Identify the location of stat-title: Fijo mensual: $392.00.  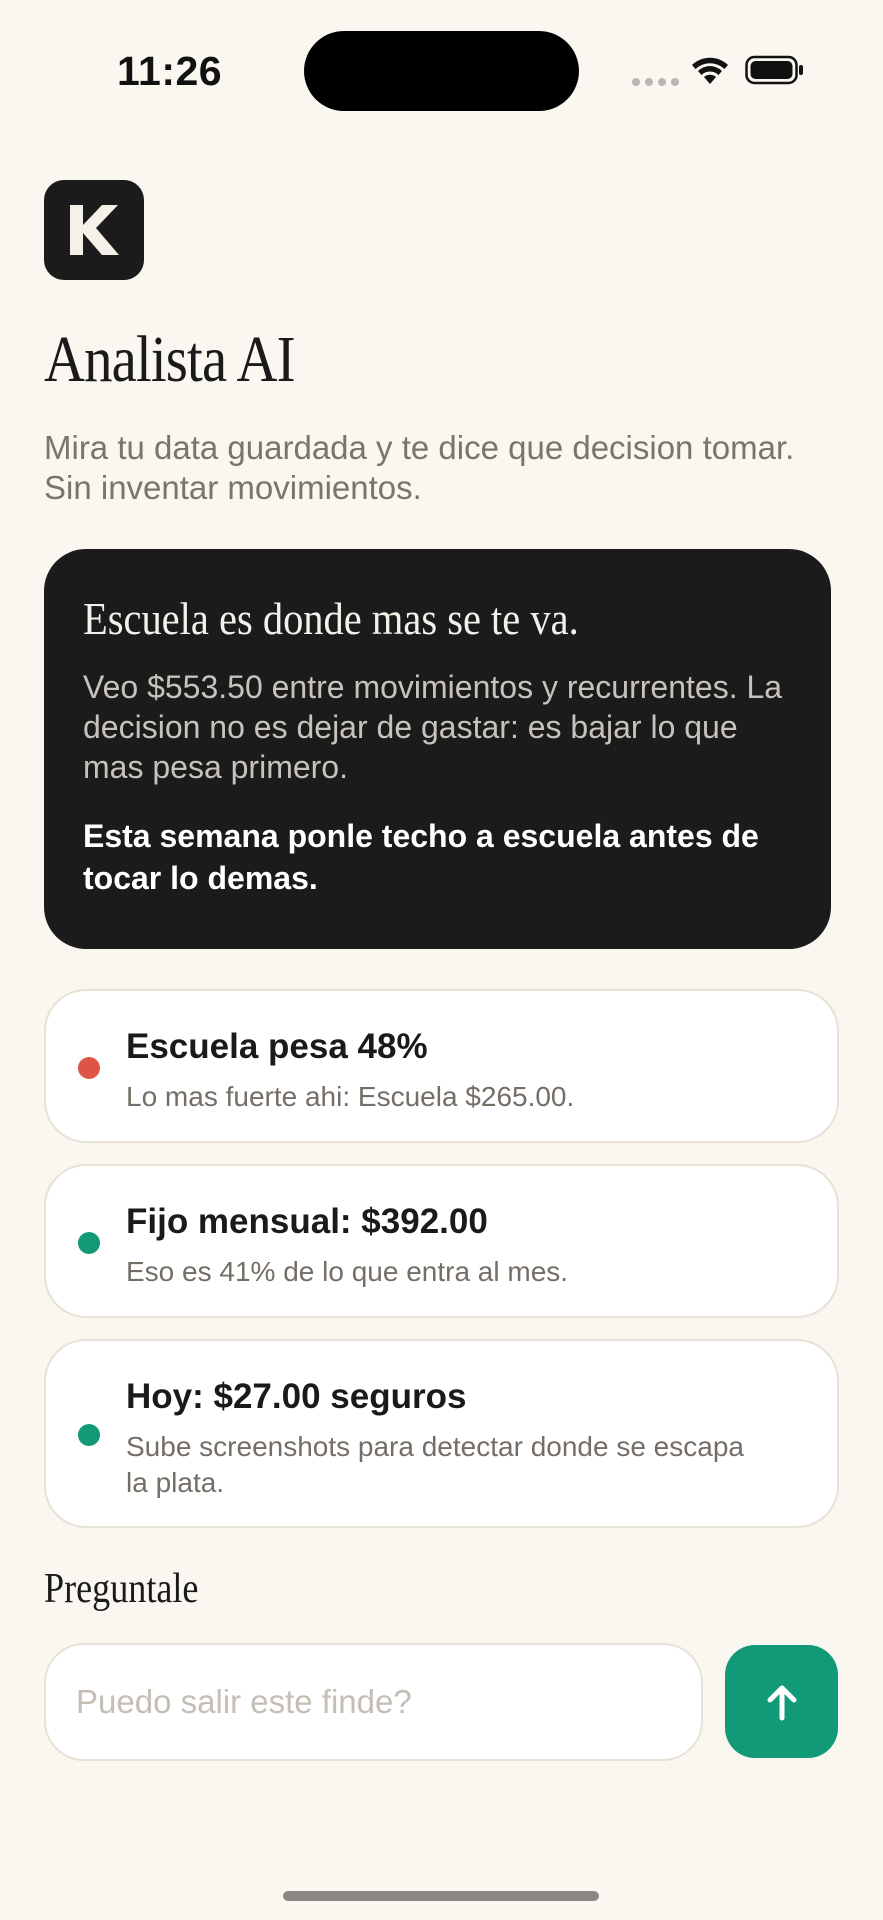
(307, 1221).